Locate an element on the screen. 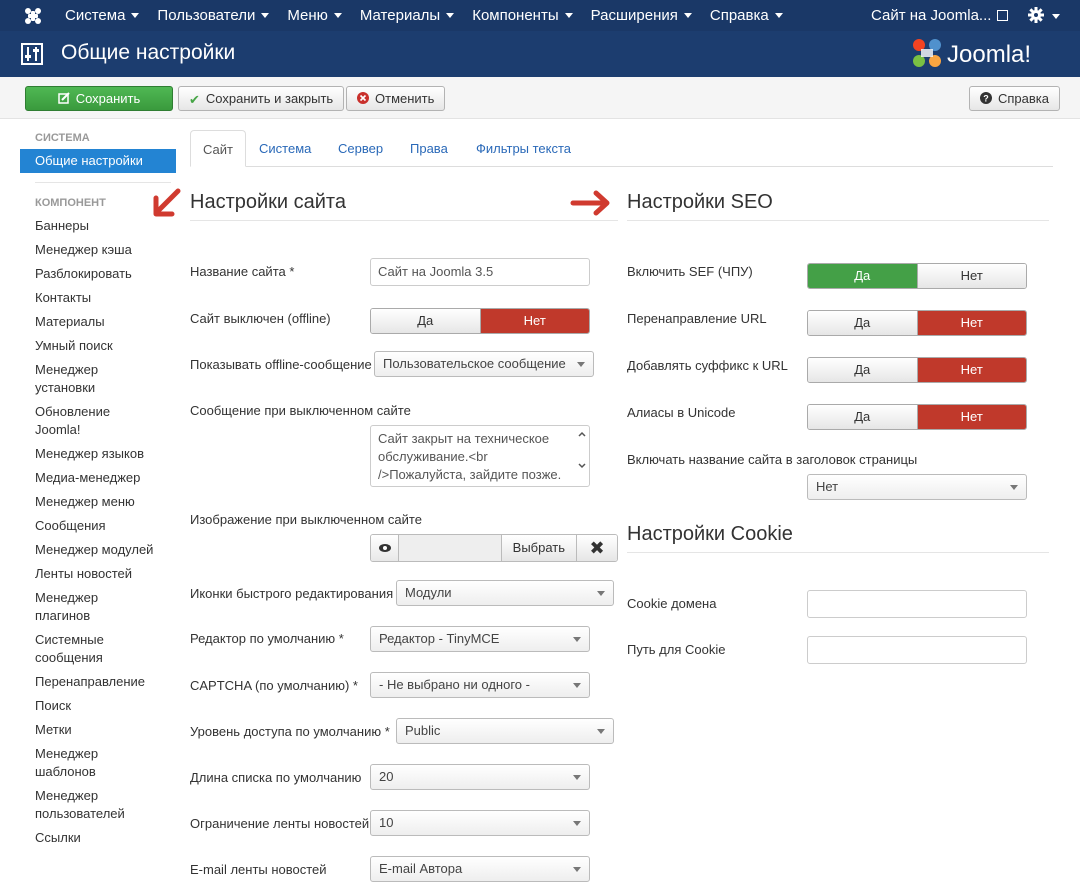  cancel-icon is located at coordinates (363, 98).